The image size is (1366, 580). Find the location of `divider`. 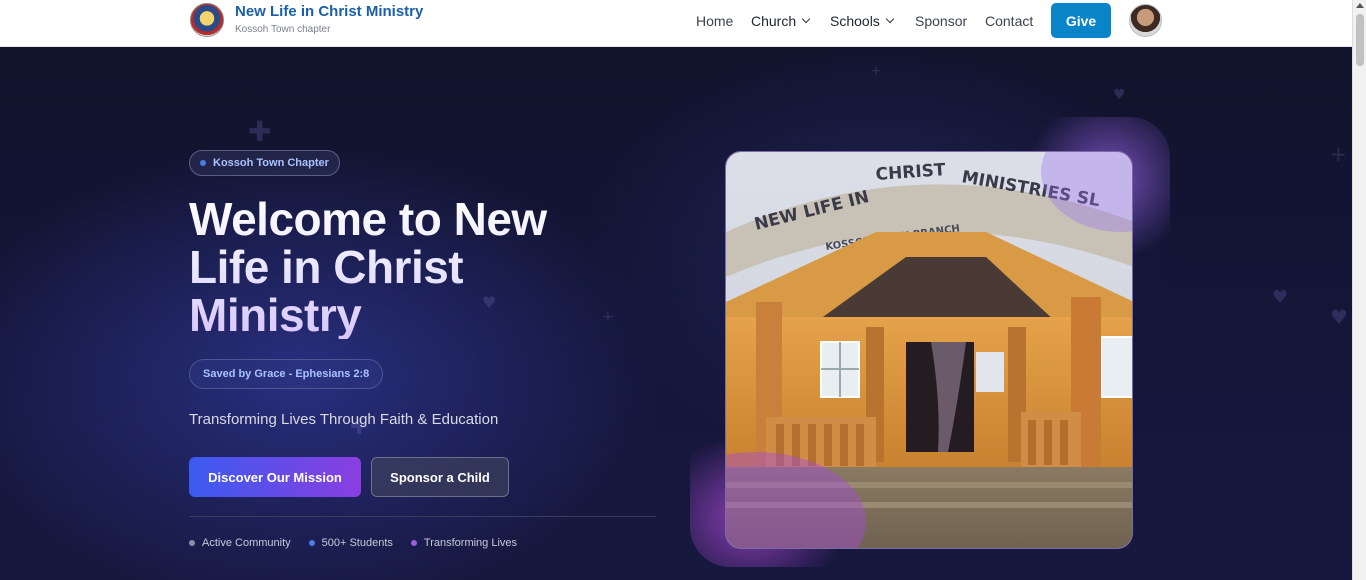

divider is located at coordinates (422, 516).